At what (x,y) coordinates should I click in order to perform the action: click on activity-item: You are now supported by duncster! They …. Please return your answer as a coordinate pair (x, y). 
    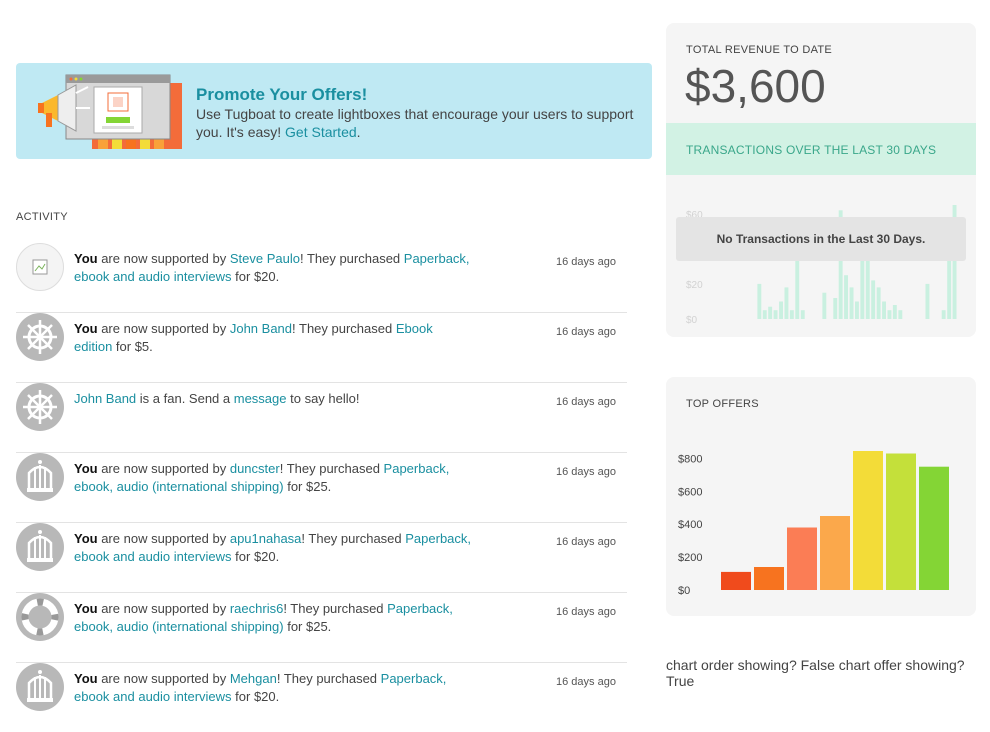
    Looking at the image, I should click on (321, 488).